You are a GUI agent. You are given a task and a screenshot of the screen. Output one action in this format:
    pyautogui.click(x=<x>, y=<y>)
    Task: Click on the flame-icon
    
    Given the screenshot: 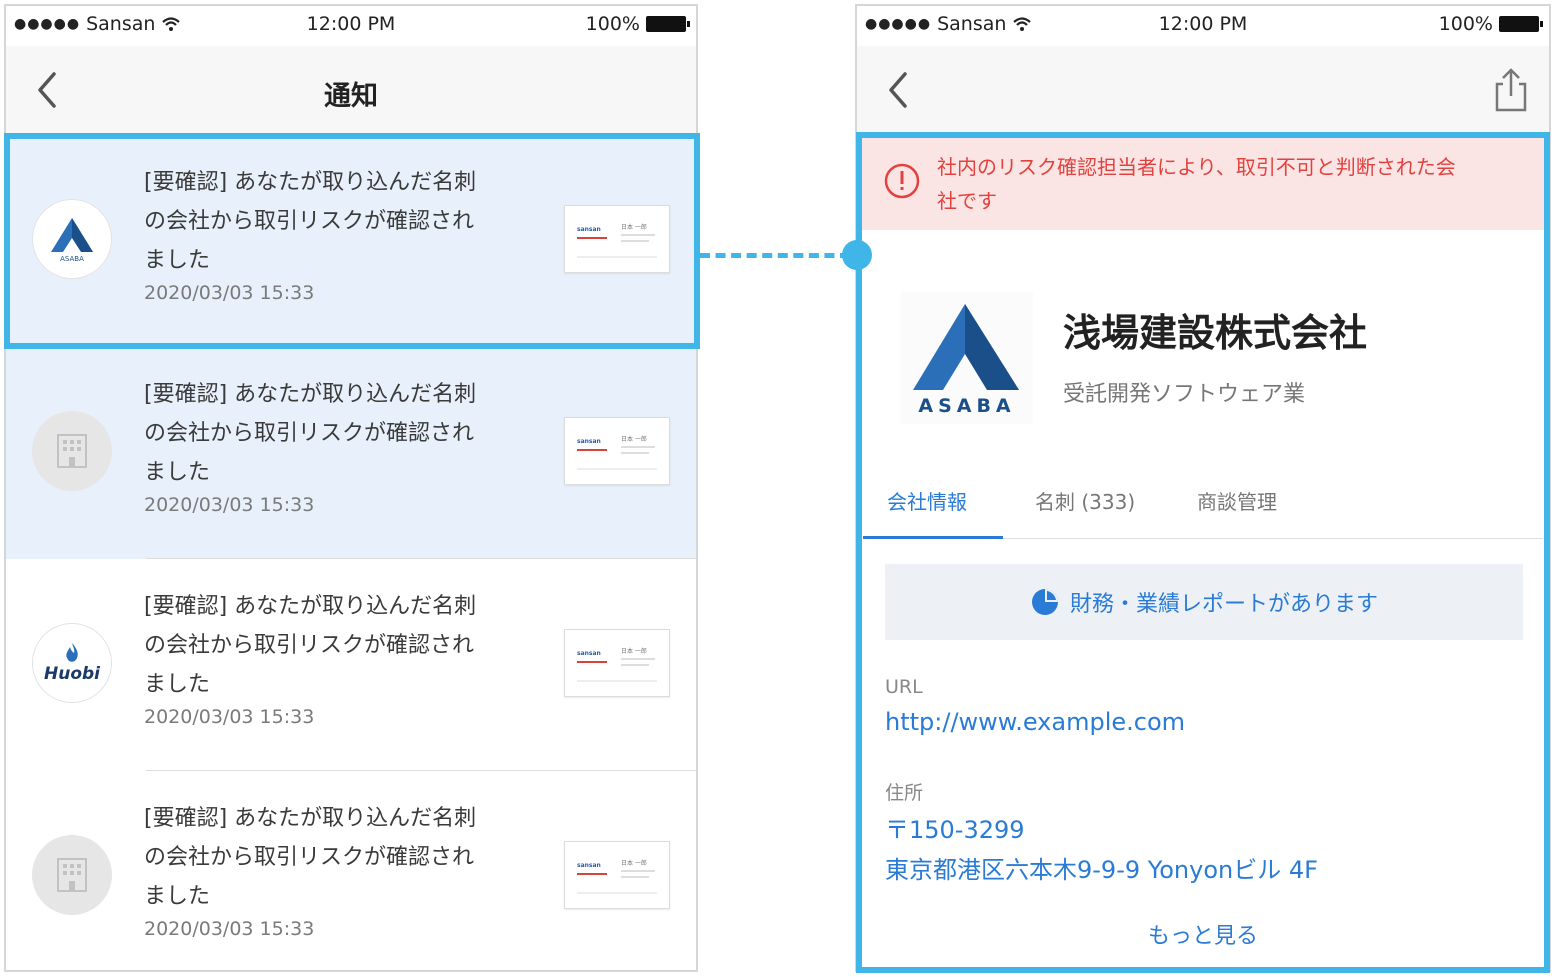 What is the action you would take?
    pyautogui.click(x=72, y=652)
    